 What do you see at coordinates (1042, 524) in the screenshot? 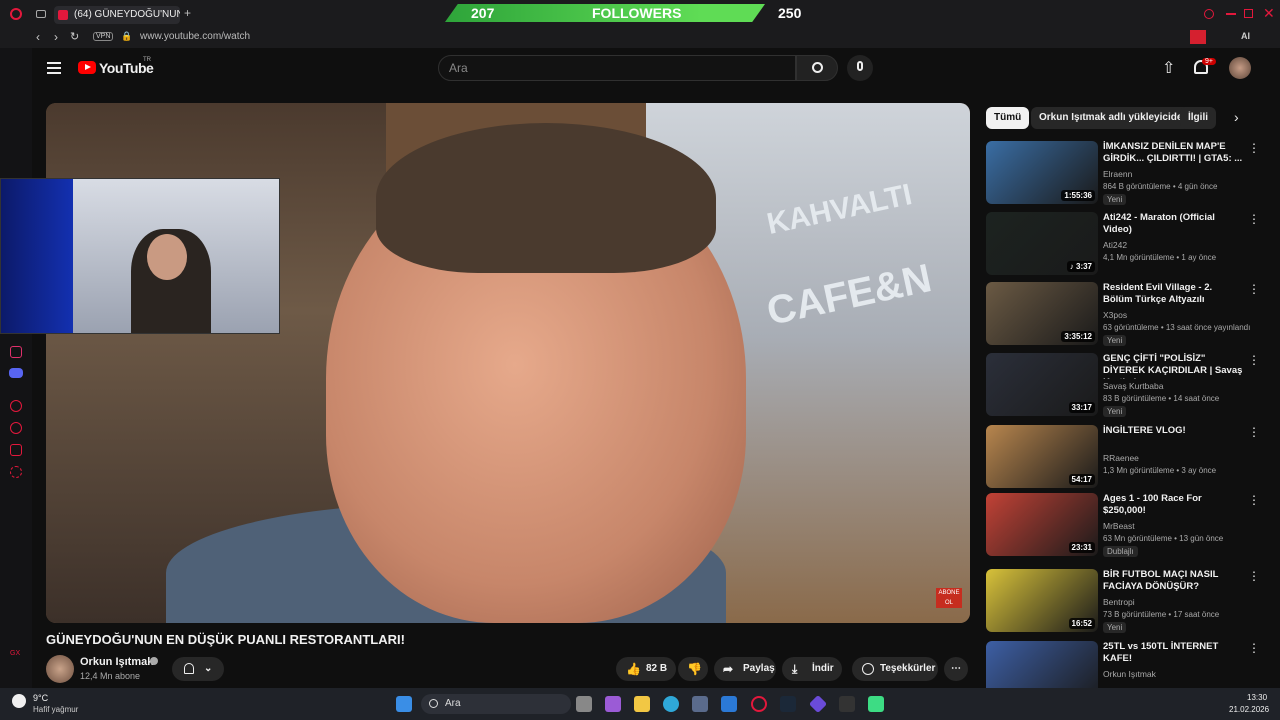
I see `recommendation-thumbnail: 23:31` at bounding box center [1042, 524].